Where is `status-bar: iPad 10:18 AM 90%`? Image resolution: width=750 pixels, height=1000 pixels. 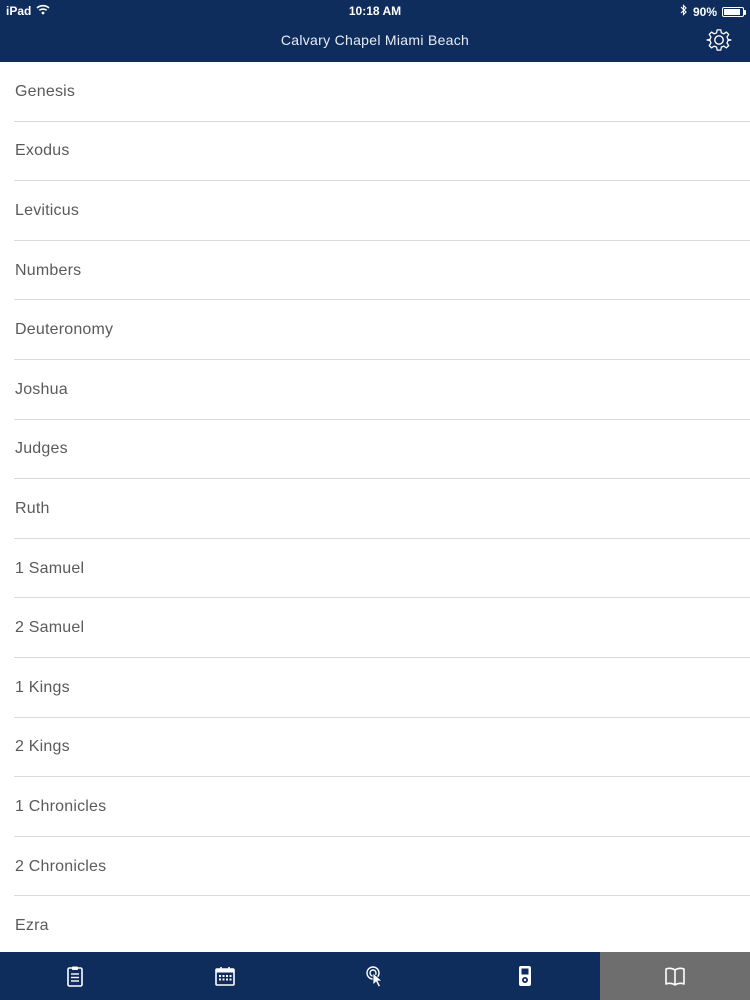
status-bar: iPad 10:18 AM 90% is located at coordinates (375, 11).